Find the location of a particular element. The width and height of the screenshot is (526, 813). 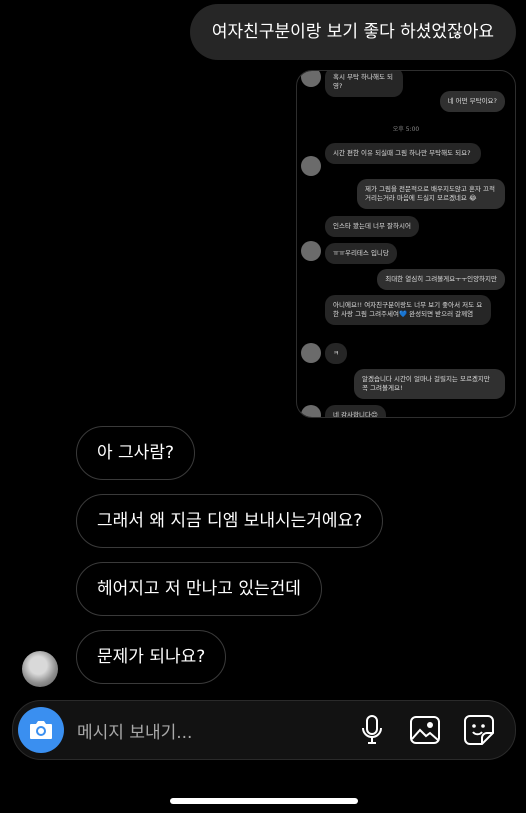

image-gallery-icon is located at coordinates (425, 730).